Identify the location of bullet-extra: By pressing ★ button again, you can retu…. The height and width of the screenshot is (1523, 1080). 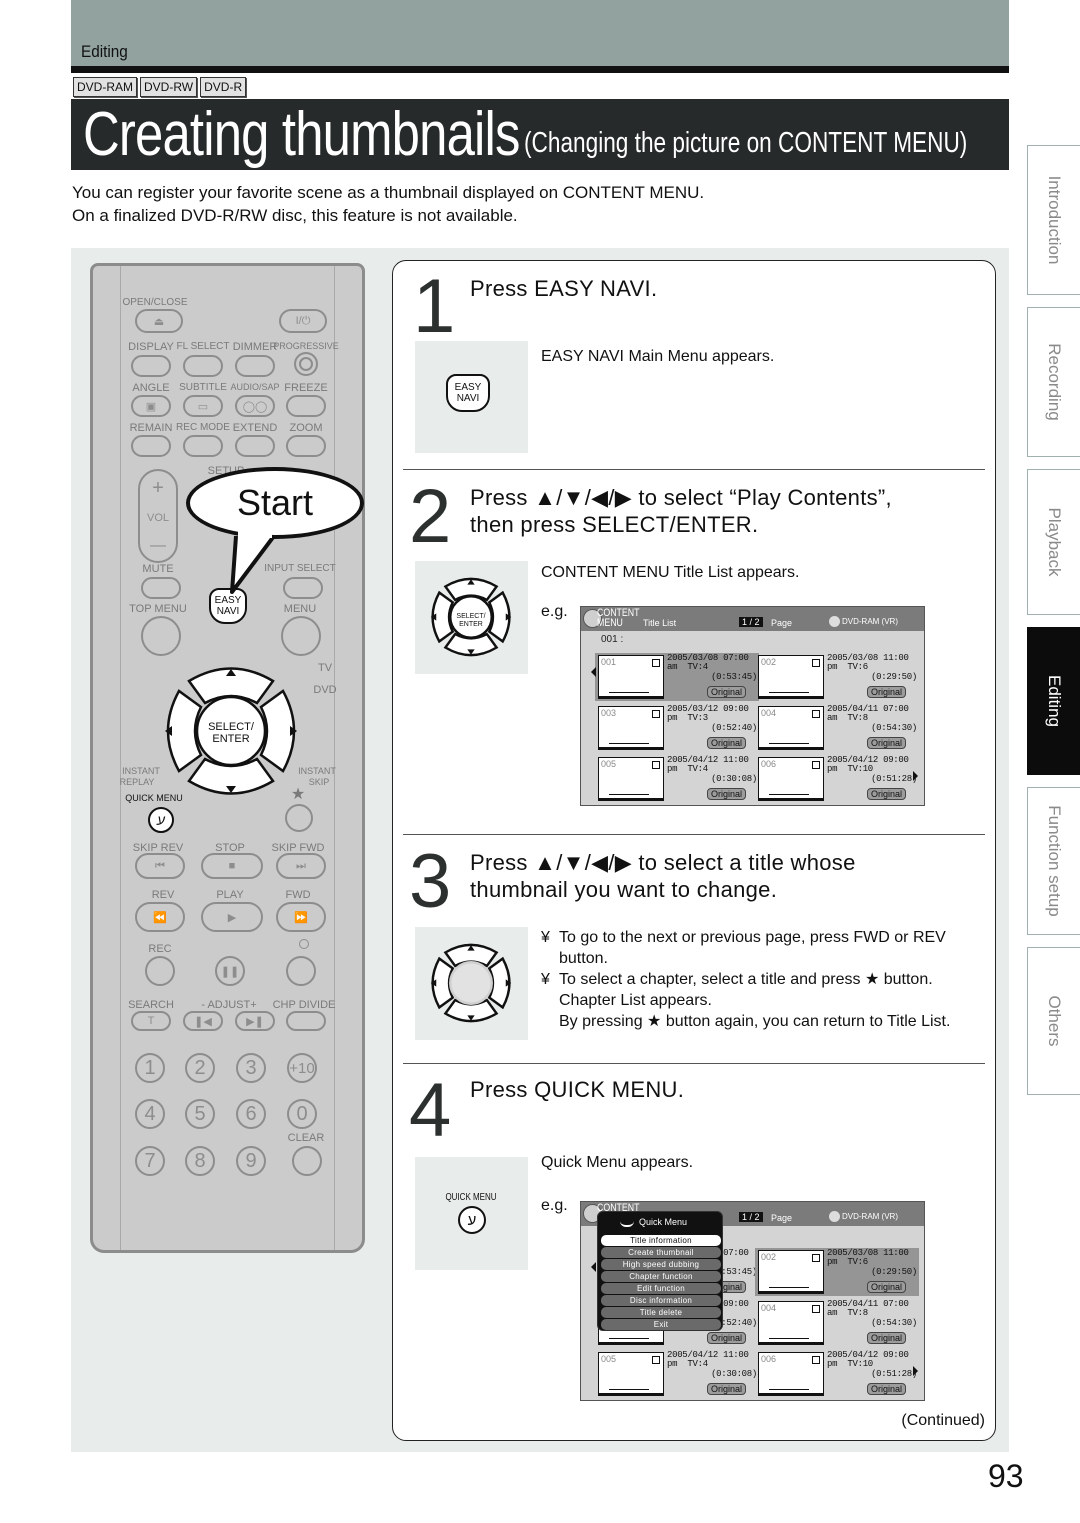
(755, 1021).